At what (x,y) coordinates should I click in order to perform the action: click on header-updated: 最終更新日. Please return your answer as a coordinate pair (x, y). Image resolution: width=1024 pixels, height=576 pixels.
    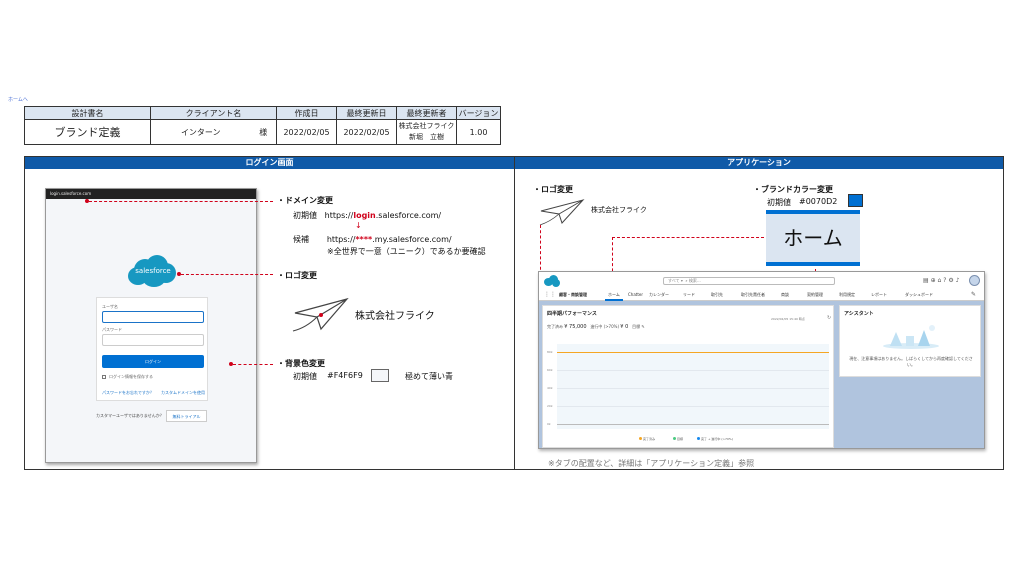
    Looking at the image, I should click on (366, 113).